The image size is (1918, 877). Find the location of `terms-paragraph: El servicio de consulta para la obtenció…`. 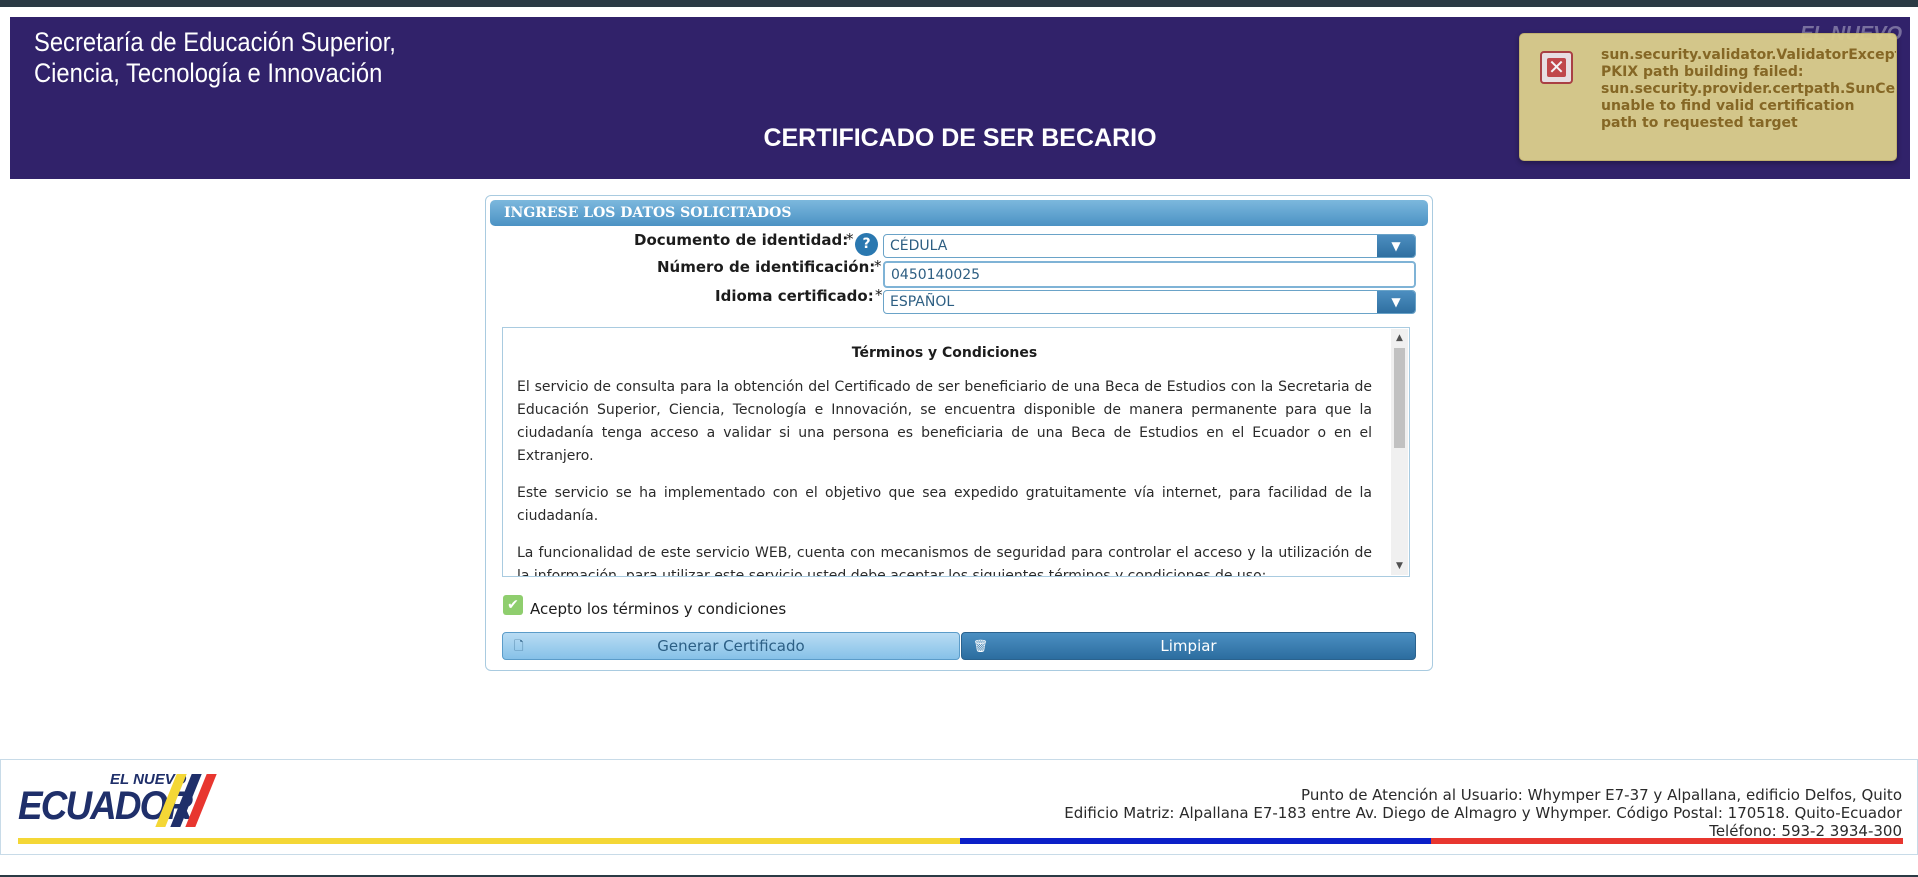

terms-paragraph: El servicio de consulta para la obtenció… is located at coordinates (944, 421).